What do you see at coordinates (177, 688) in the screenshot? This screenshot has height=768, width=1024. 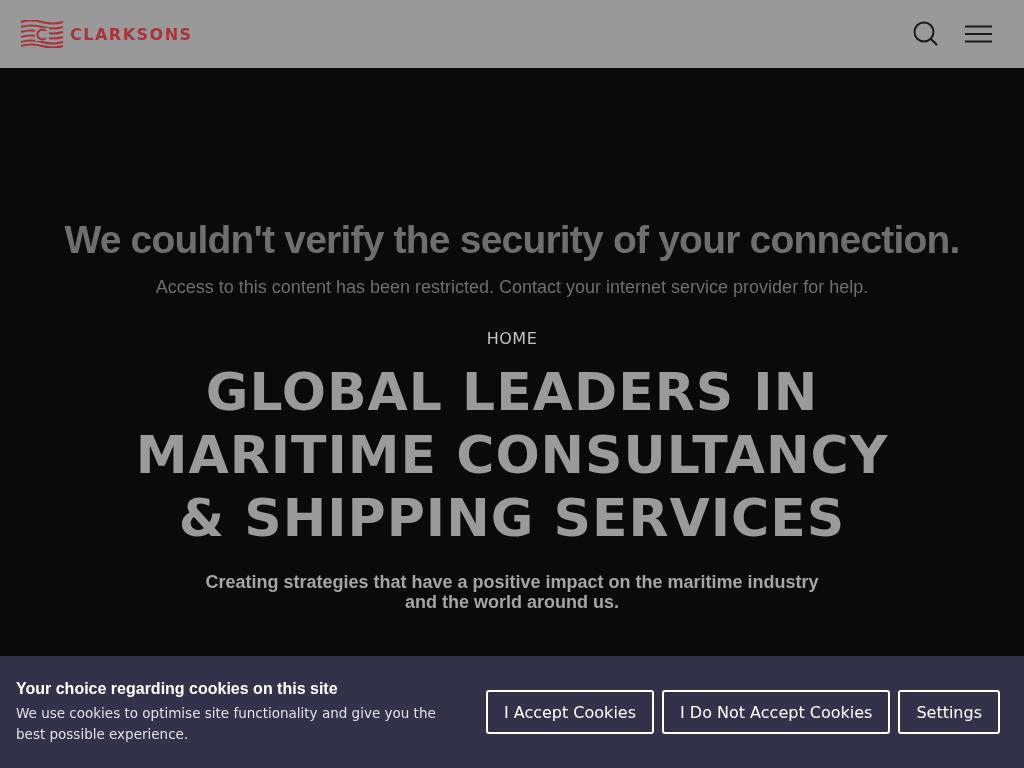 I see `cookie-title: Your choice regarding cookies on this site` at bounding box center [177, 688].